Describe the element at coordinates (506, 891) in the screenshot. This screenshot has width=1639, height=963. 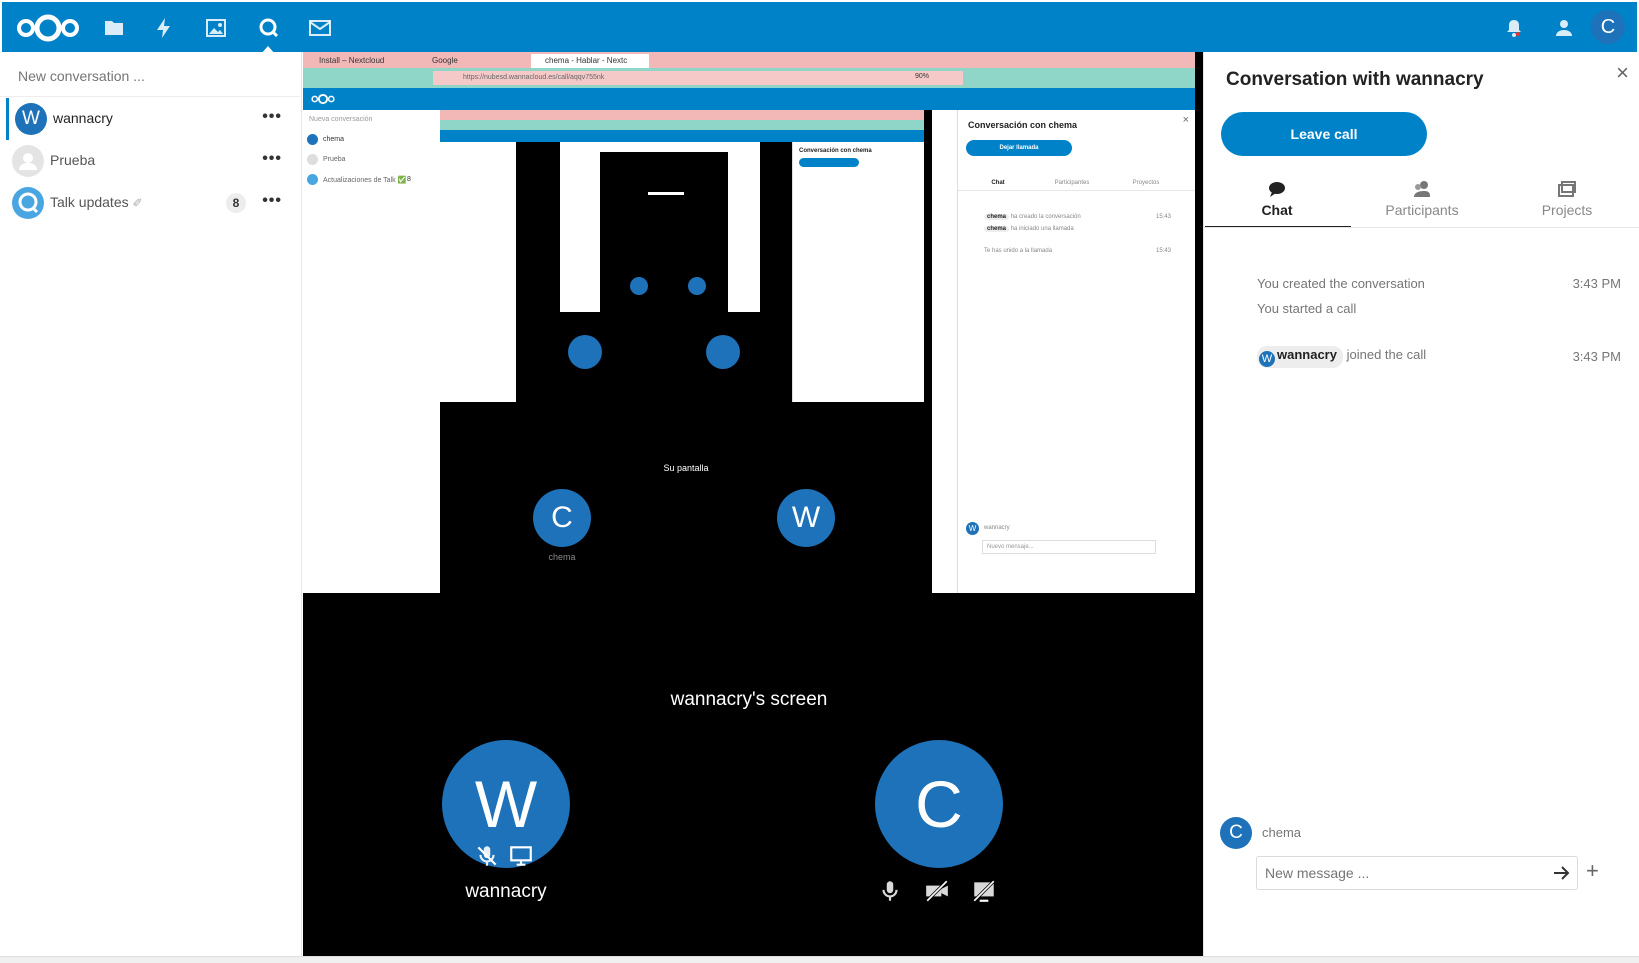
I see `participant-name: wannacry` at that location.